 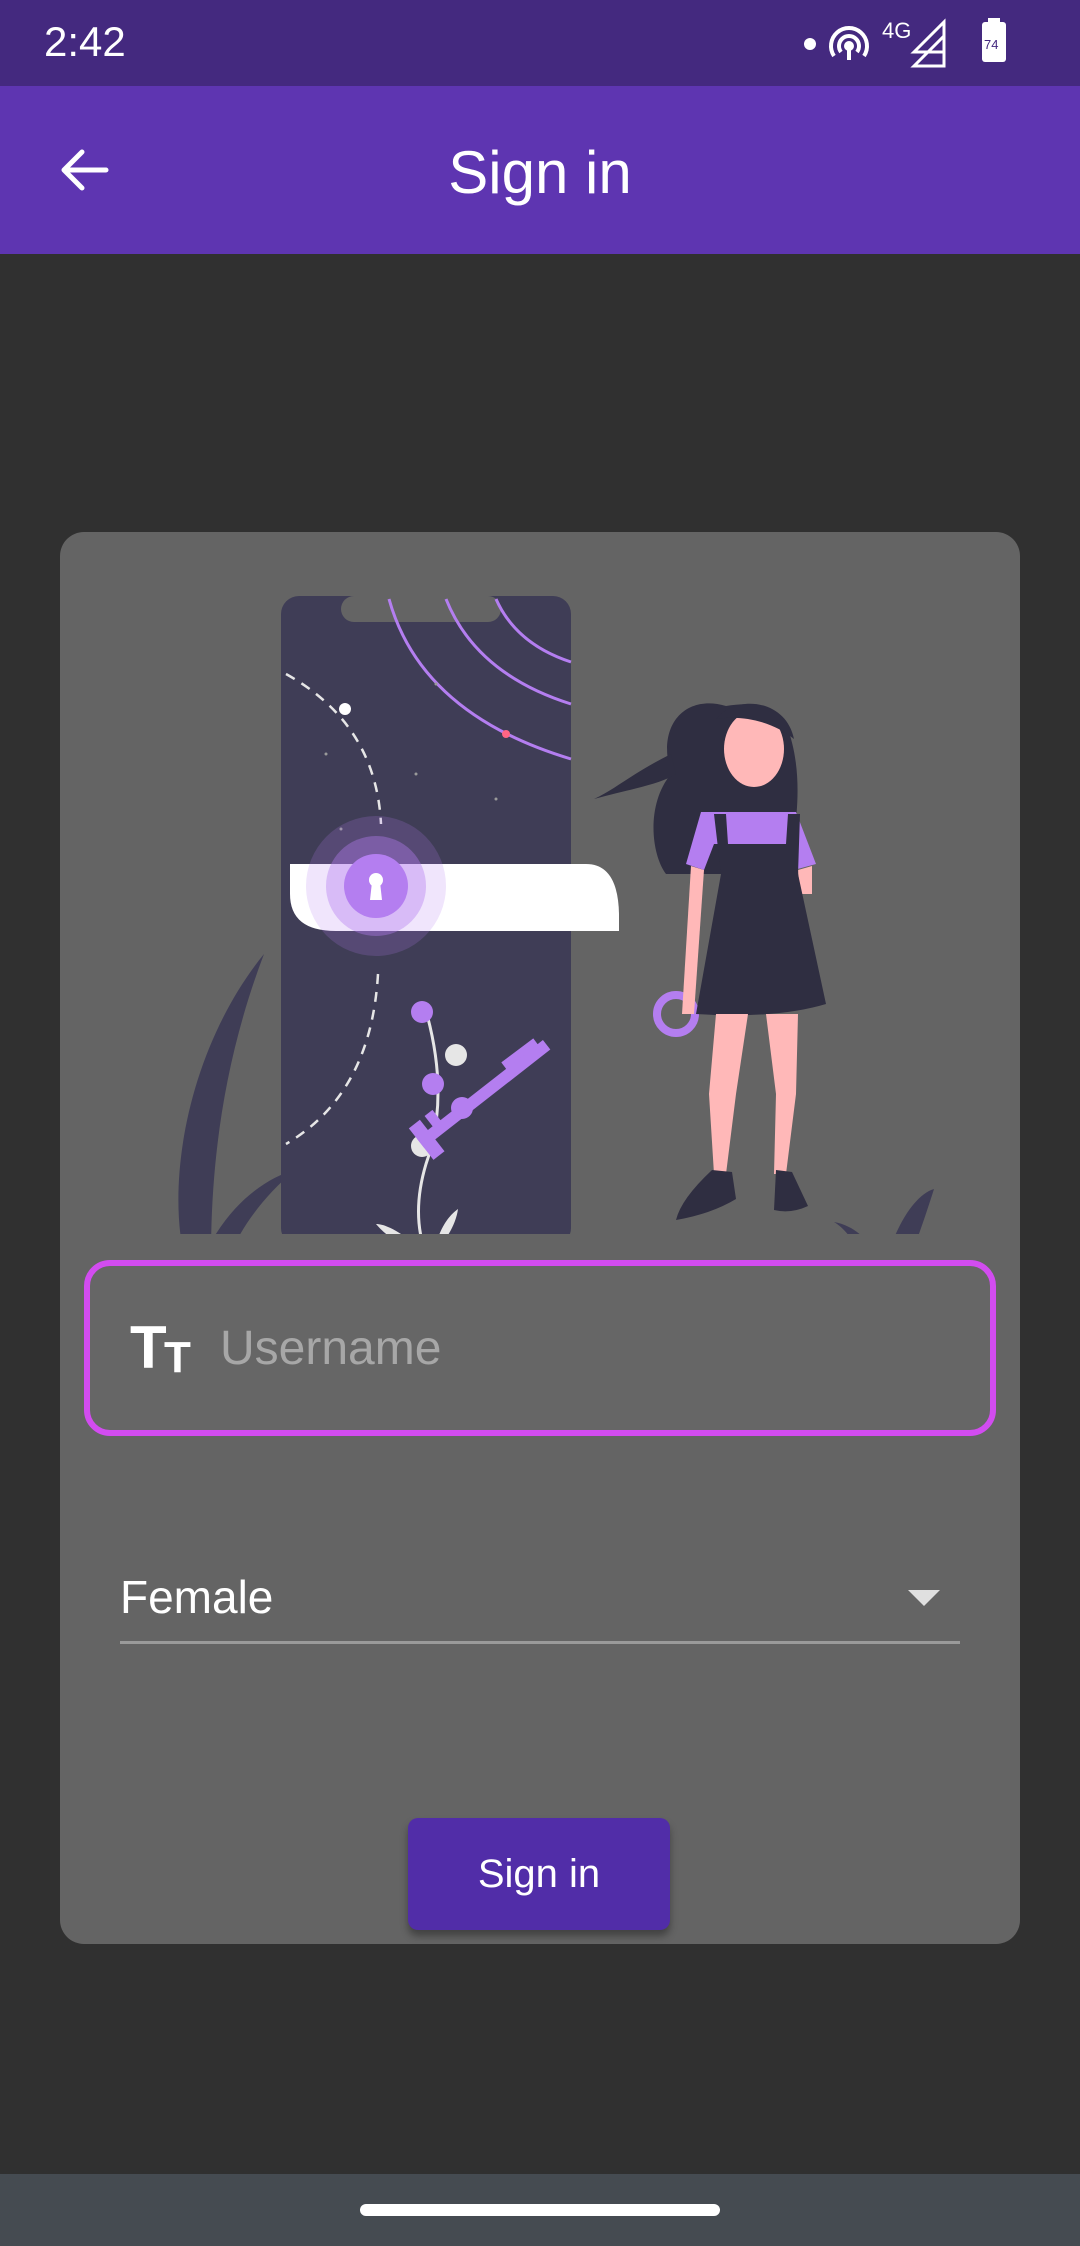 I want to click on gender-selected-value: Female, so click(x=197, y=1597).